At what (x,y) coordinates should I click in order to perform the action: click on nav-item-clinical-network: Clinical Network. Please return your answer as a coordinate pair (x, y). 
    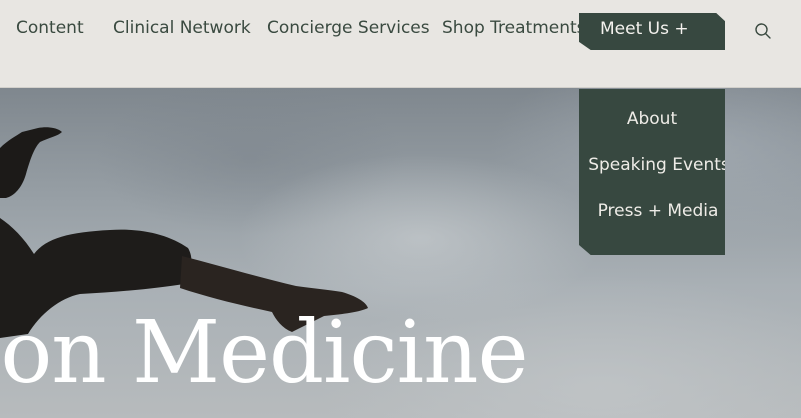
    Looking at the image, I should click on (182, 28).